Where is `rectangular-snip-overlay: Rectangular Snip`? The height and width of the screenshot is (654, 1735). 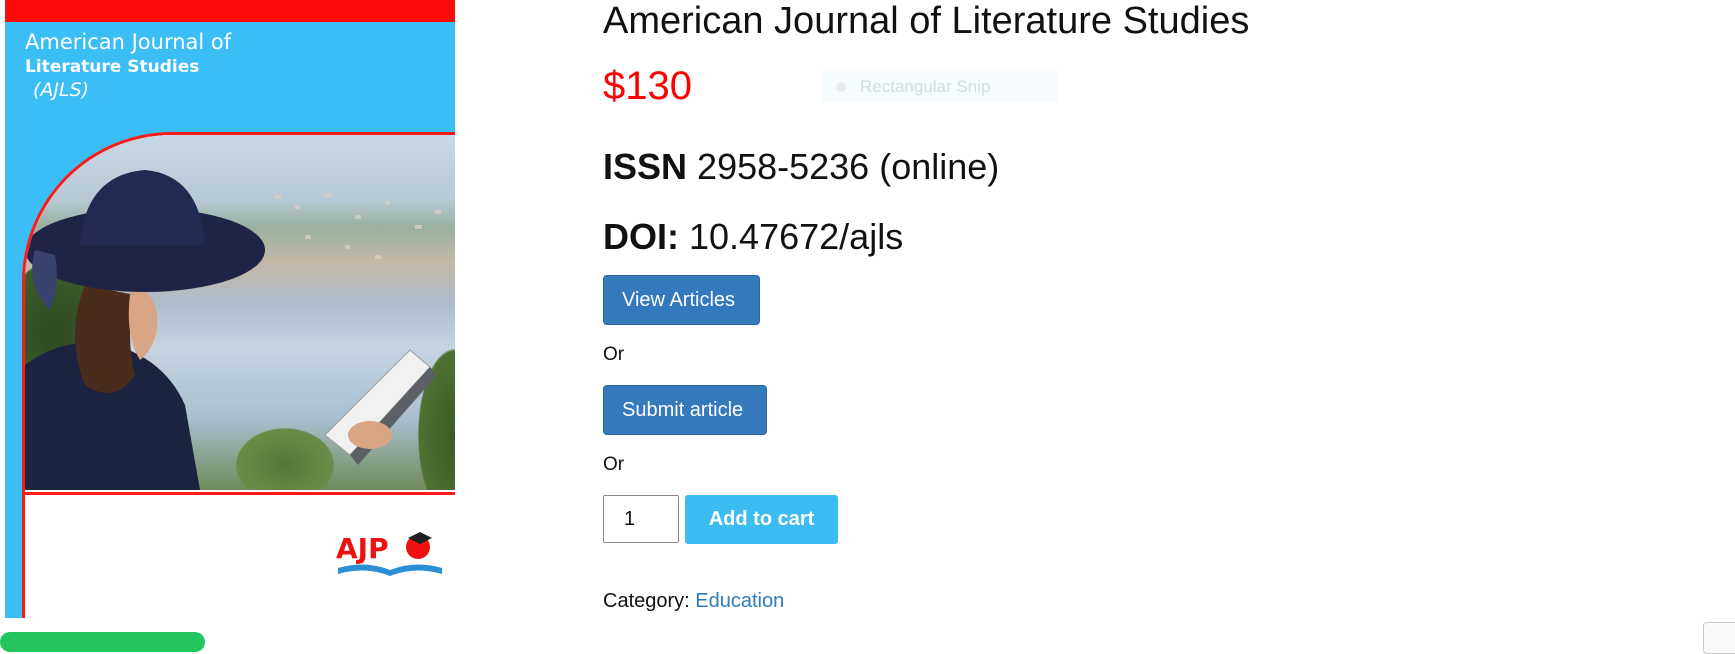 rectangular-snip-overlay: Rectangular Snip is located at coordinates (940, 86).